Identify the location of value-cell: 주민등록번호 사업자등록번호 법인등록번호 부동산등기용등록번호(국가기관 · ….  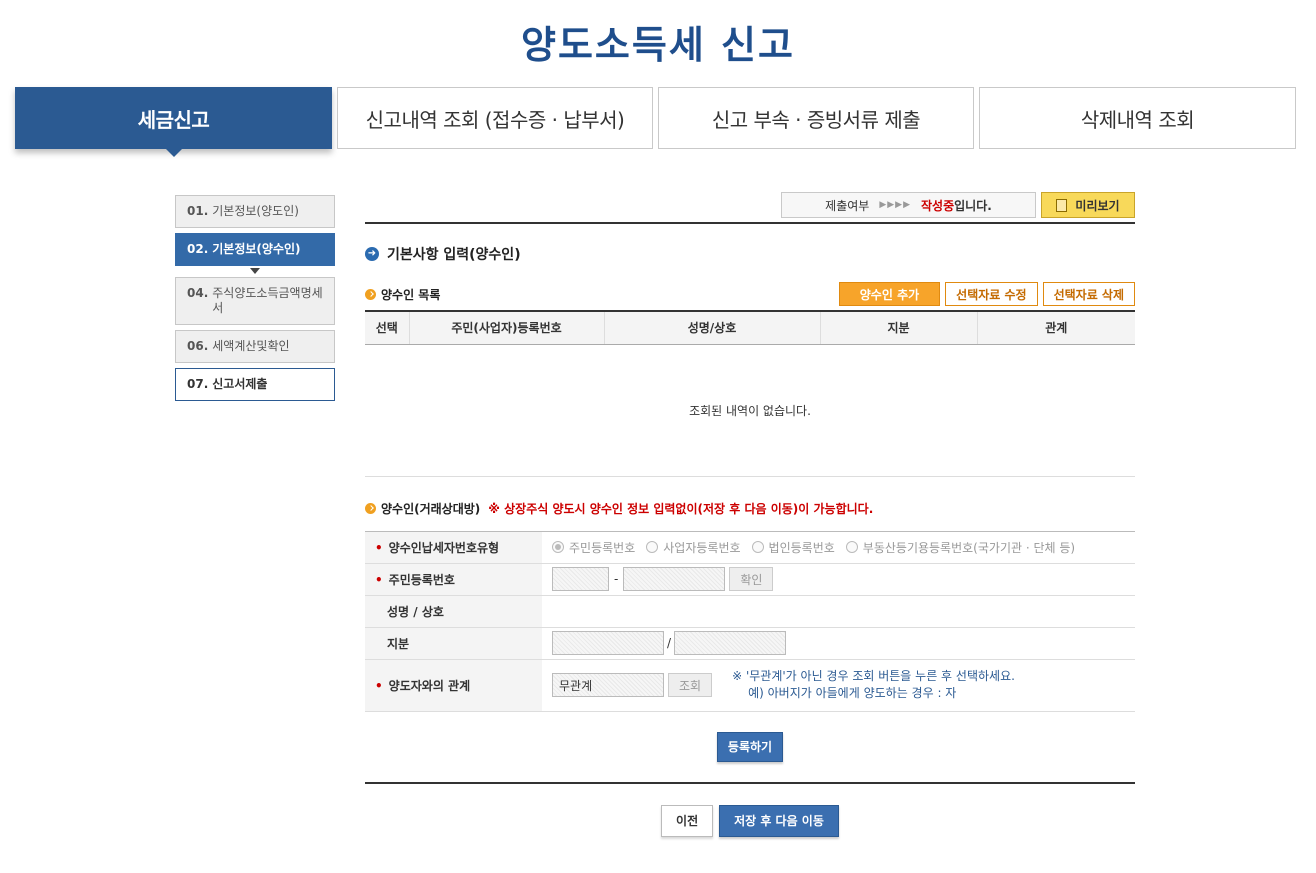
(838, 547).